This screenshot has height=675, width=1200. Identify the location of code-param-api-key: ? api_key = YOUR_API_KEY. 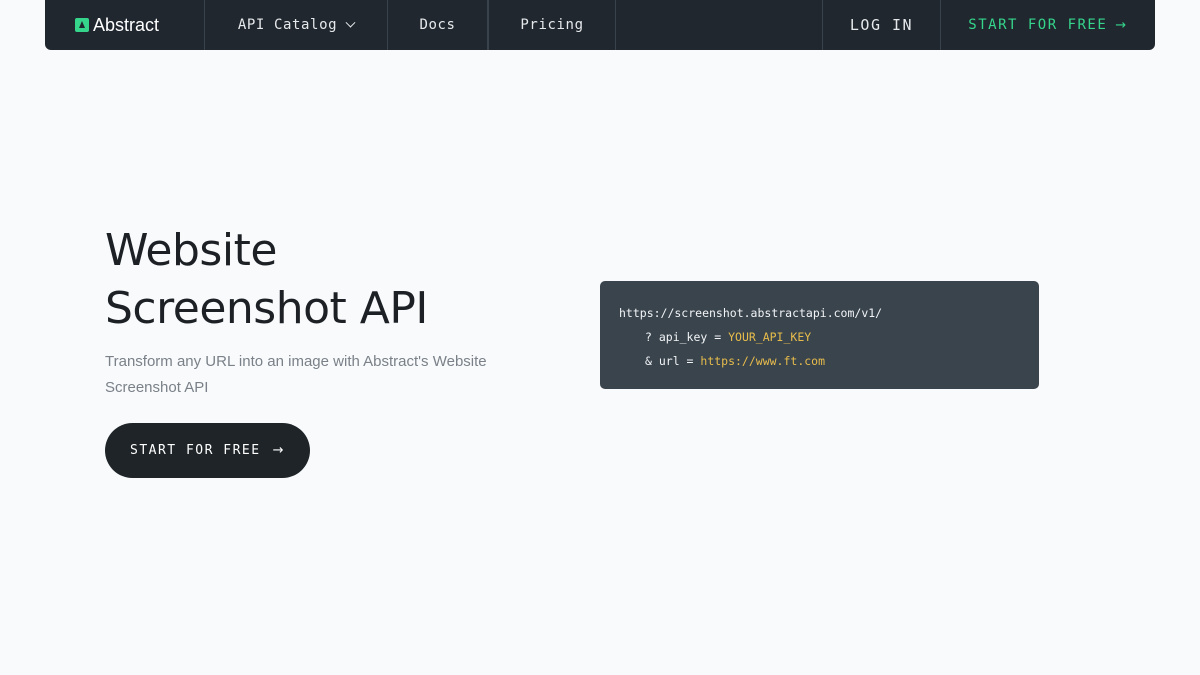
(819, 337).